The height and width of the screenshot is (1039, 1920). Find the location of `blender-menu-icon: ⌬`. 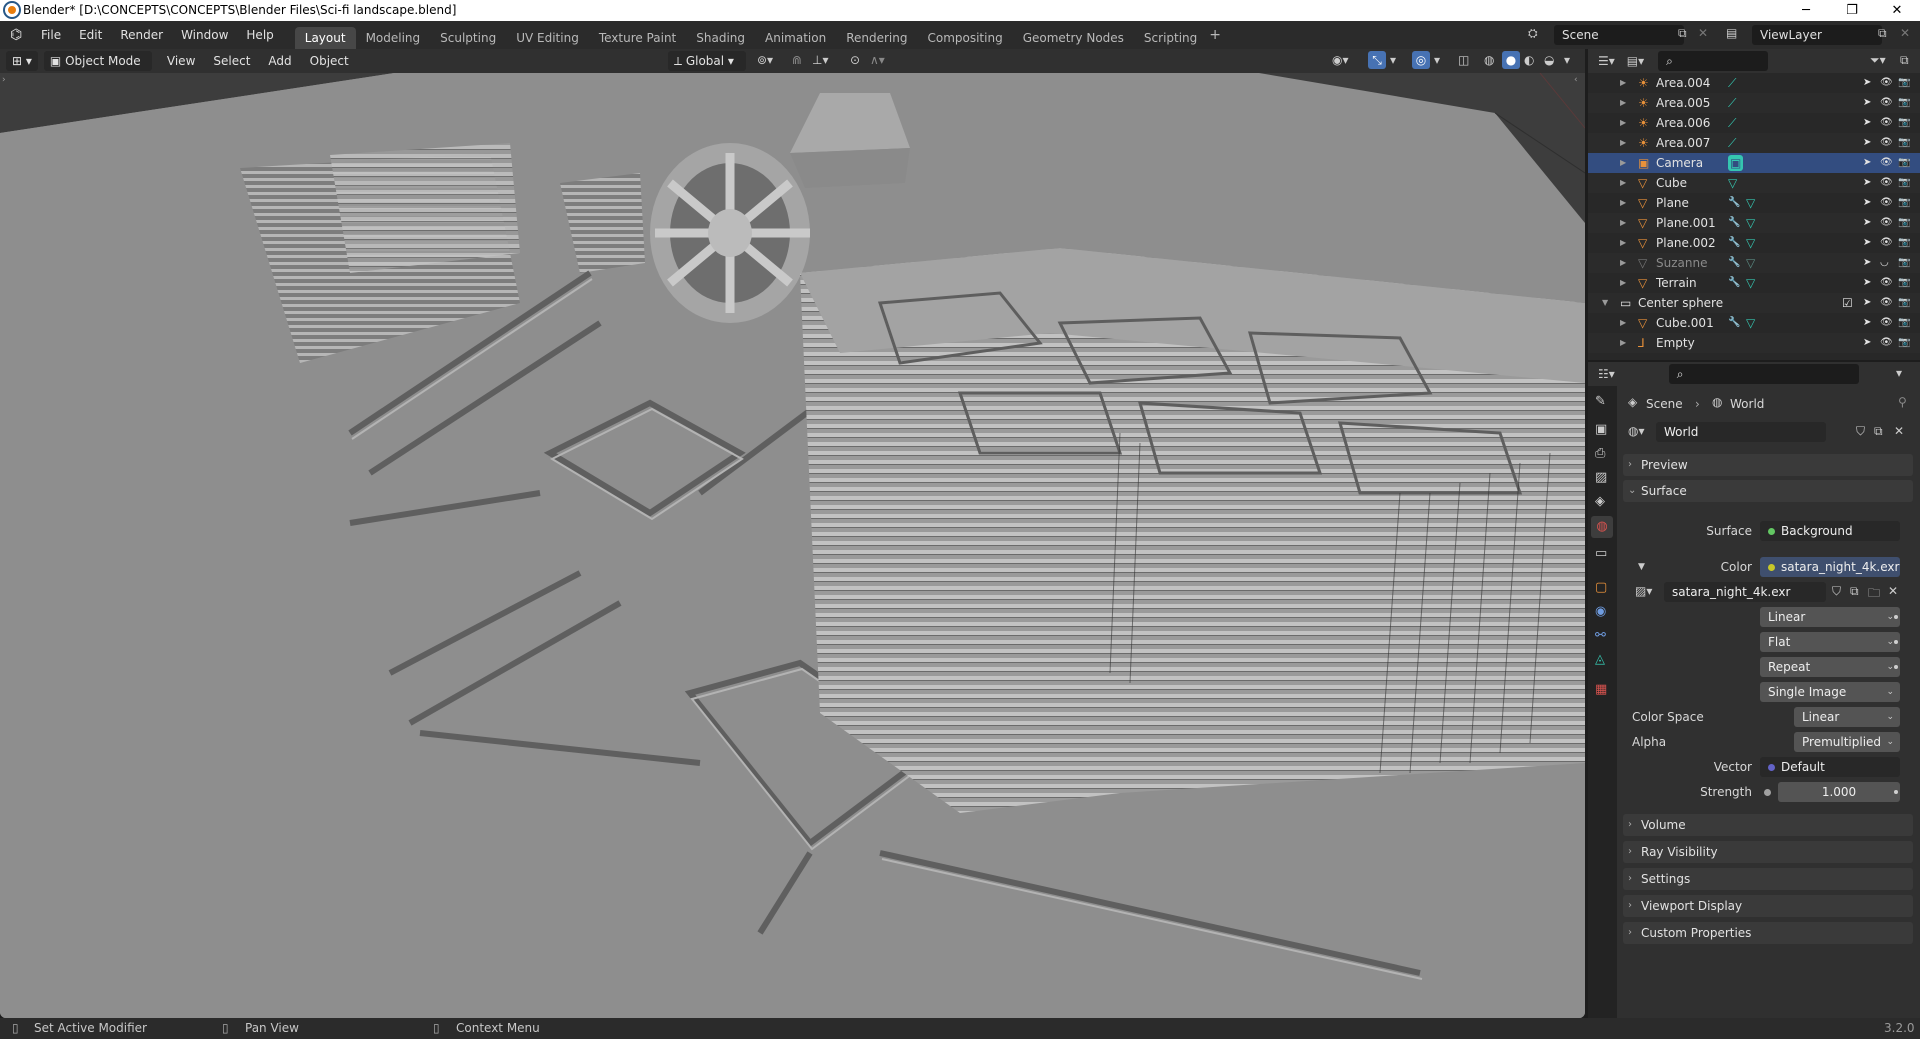

blender-menu-icon: ⌬ is located at coordinates (18, 35).